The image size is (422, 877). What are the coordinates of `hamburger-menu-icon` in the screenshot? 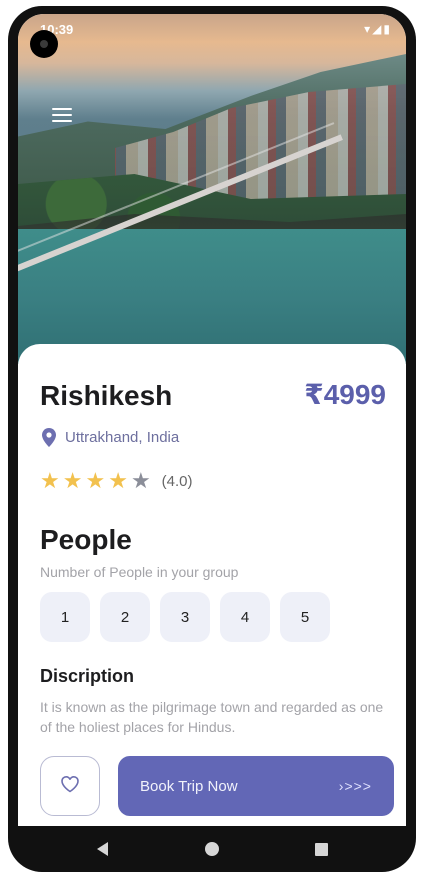 It's located at (62, 115).